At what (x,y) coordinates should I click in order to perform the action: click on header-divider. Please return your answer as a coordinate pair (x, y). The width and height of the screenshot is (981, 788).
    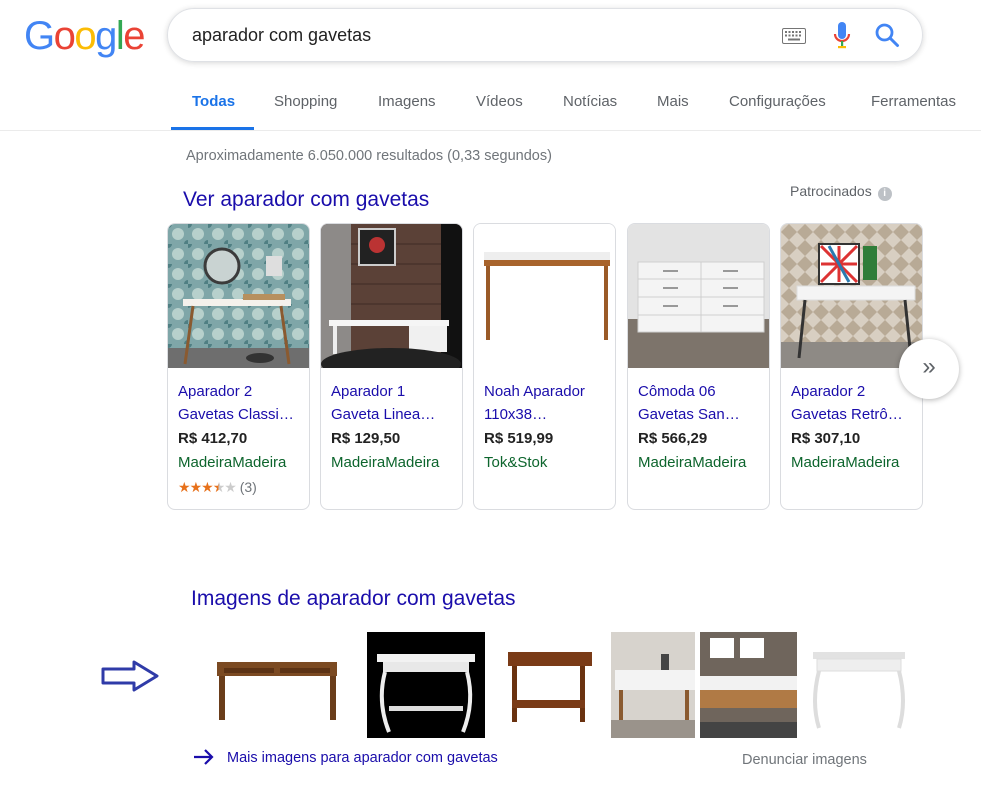
    Looking at the image, I should click on (490, 130).